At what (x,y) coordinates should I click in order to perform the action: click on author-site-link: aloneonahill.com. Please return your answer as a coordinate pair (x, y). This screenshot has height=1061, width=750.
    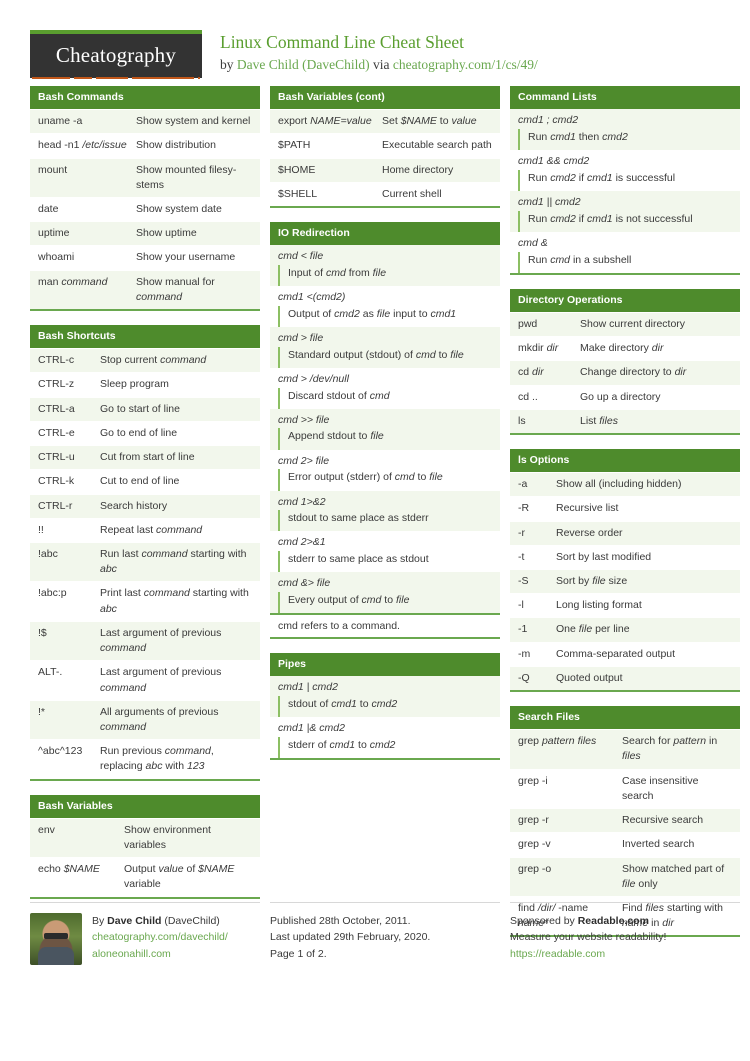
    Looking at the image, I should click on (160, 954).